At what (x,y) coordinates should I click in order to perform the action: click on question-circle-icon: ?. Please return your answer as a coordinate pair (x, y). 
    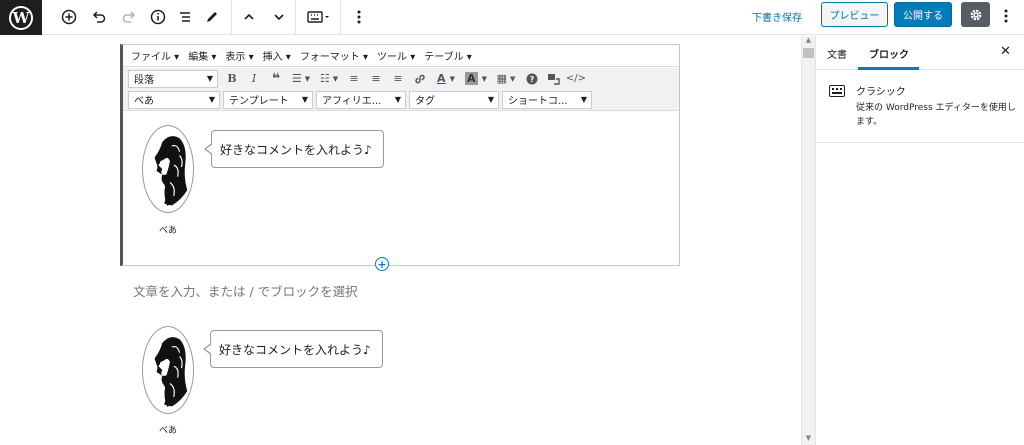
    Looking at the image, I should click on (532, 78).